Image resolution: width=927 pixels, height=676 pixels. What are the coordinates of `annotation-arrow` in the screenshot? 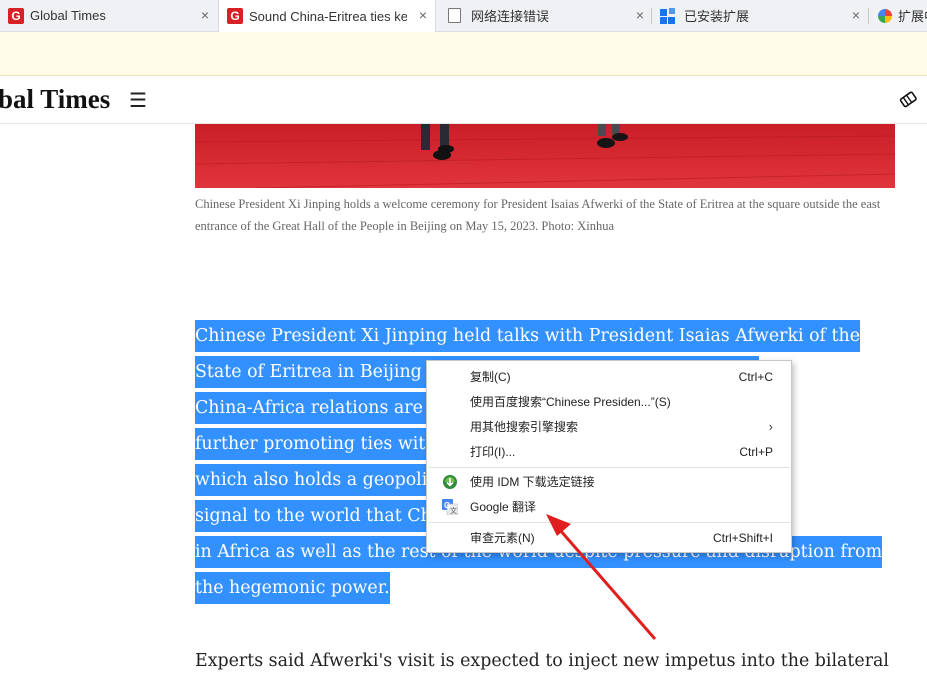 It's located at (601, 577).